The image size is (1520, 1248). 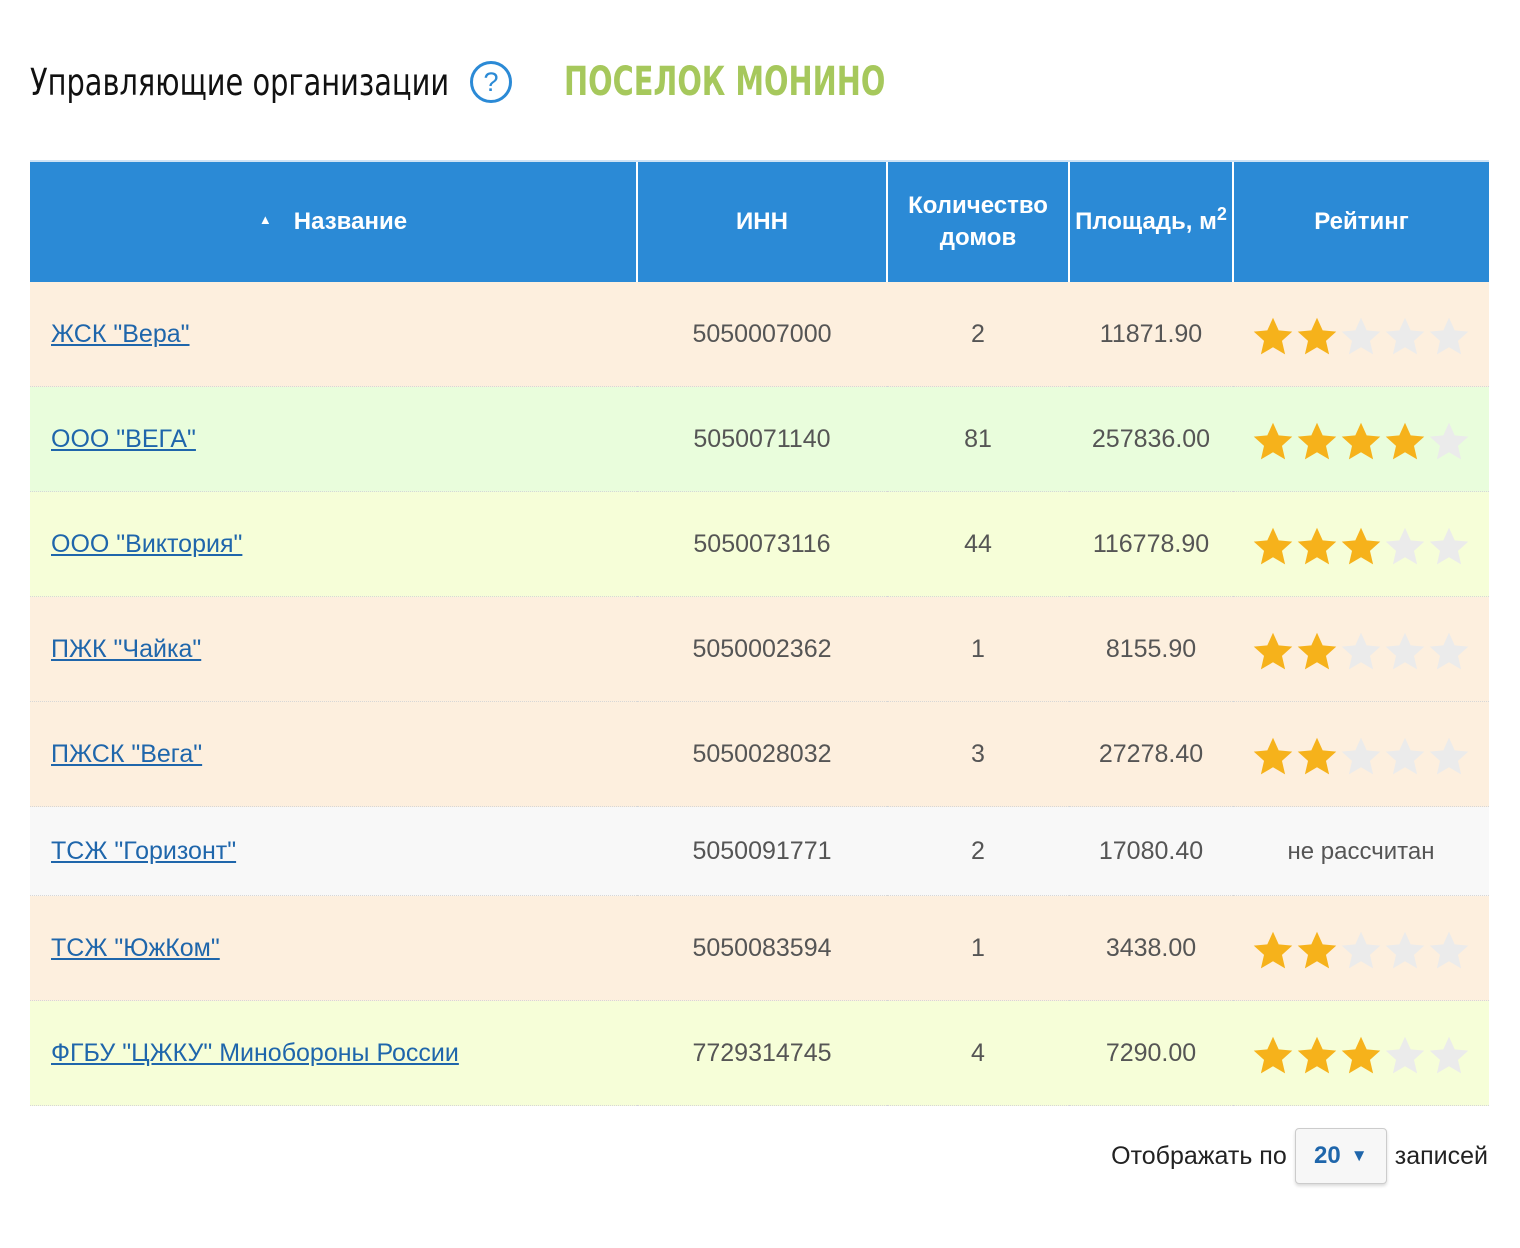 What do you see at coordinates (333, 754) in the screenshot?
I see `org-name-cell: ПЖСК "Вега"` at bounding box center [333, 754].